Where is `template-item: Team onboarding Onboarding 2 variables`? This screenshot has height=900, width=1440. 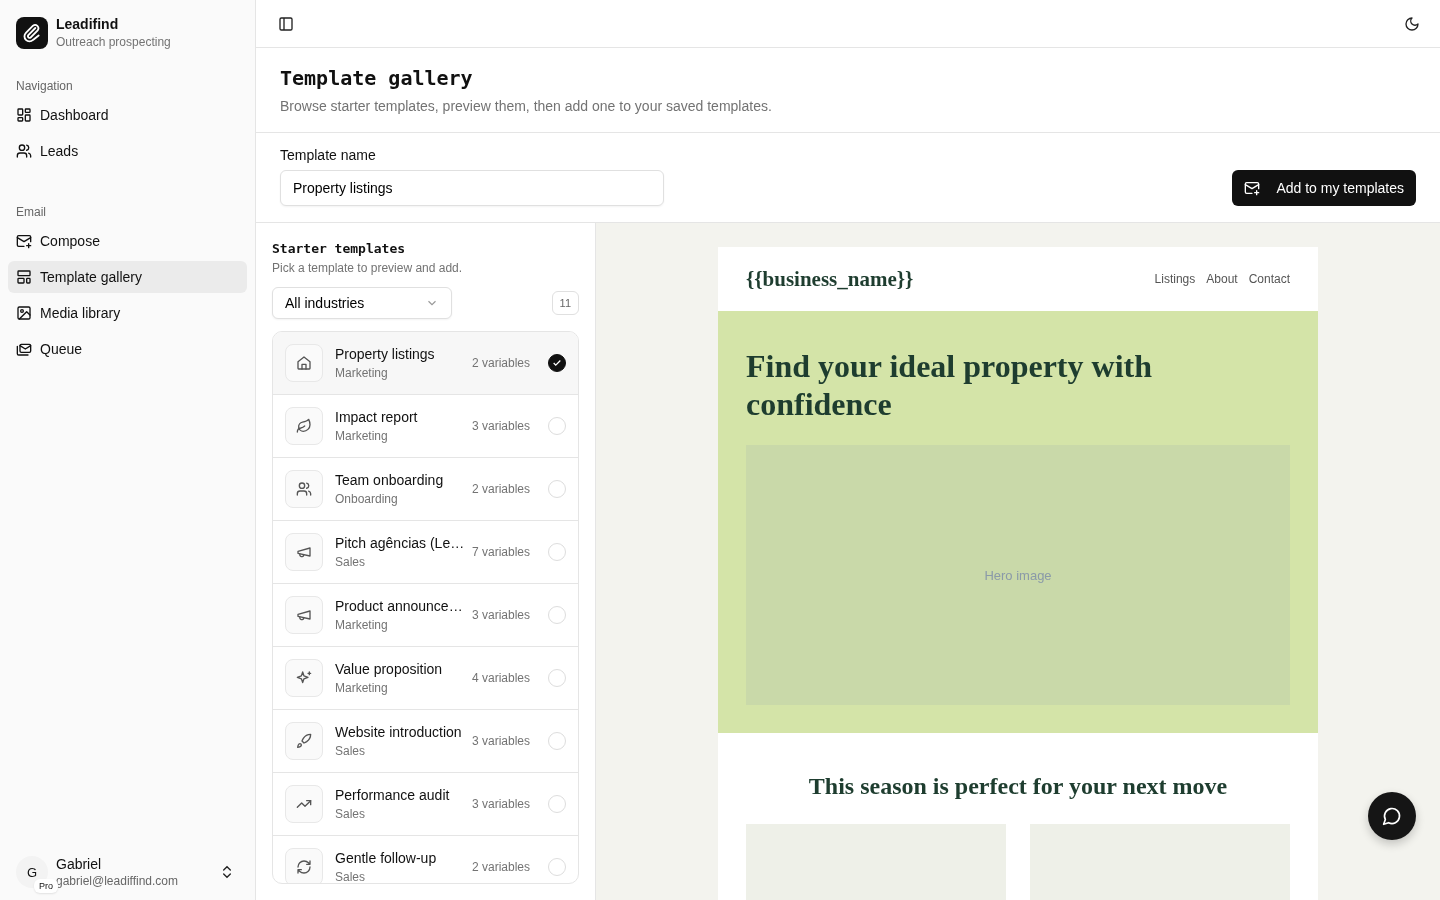 template-item: Team onboarding Onboarding 2 variables is located at coordinates (425, 489).